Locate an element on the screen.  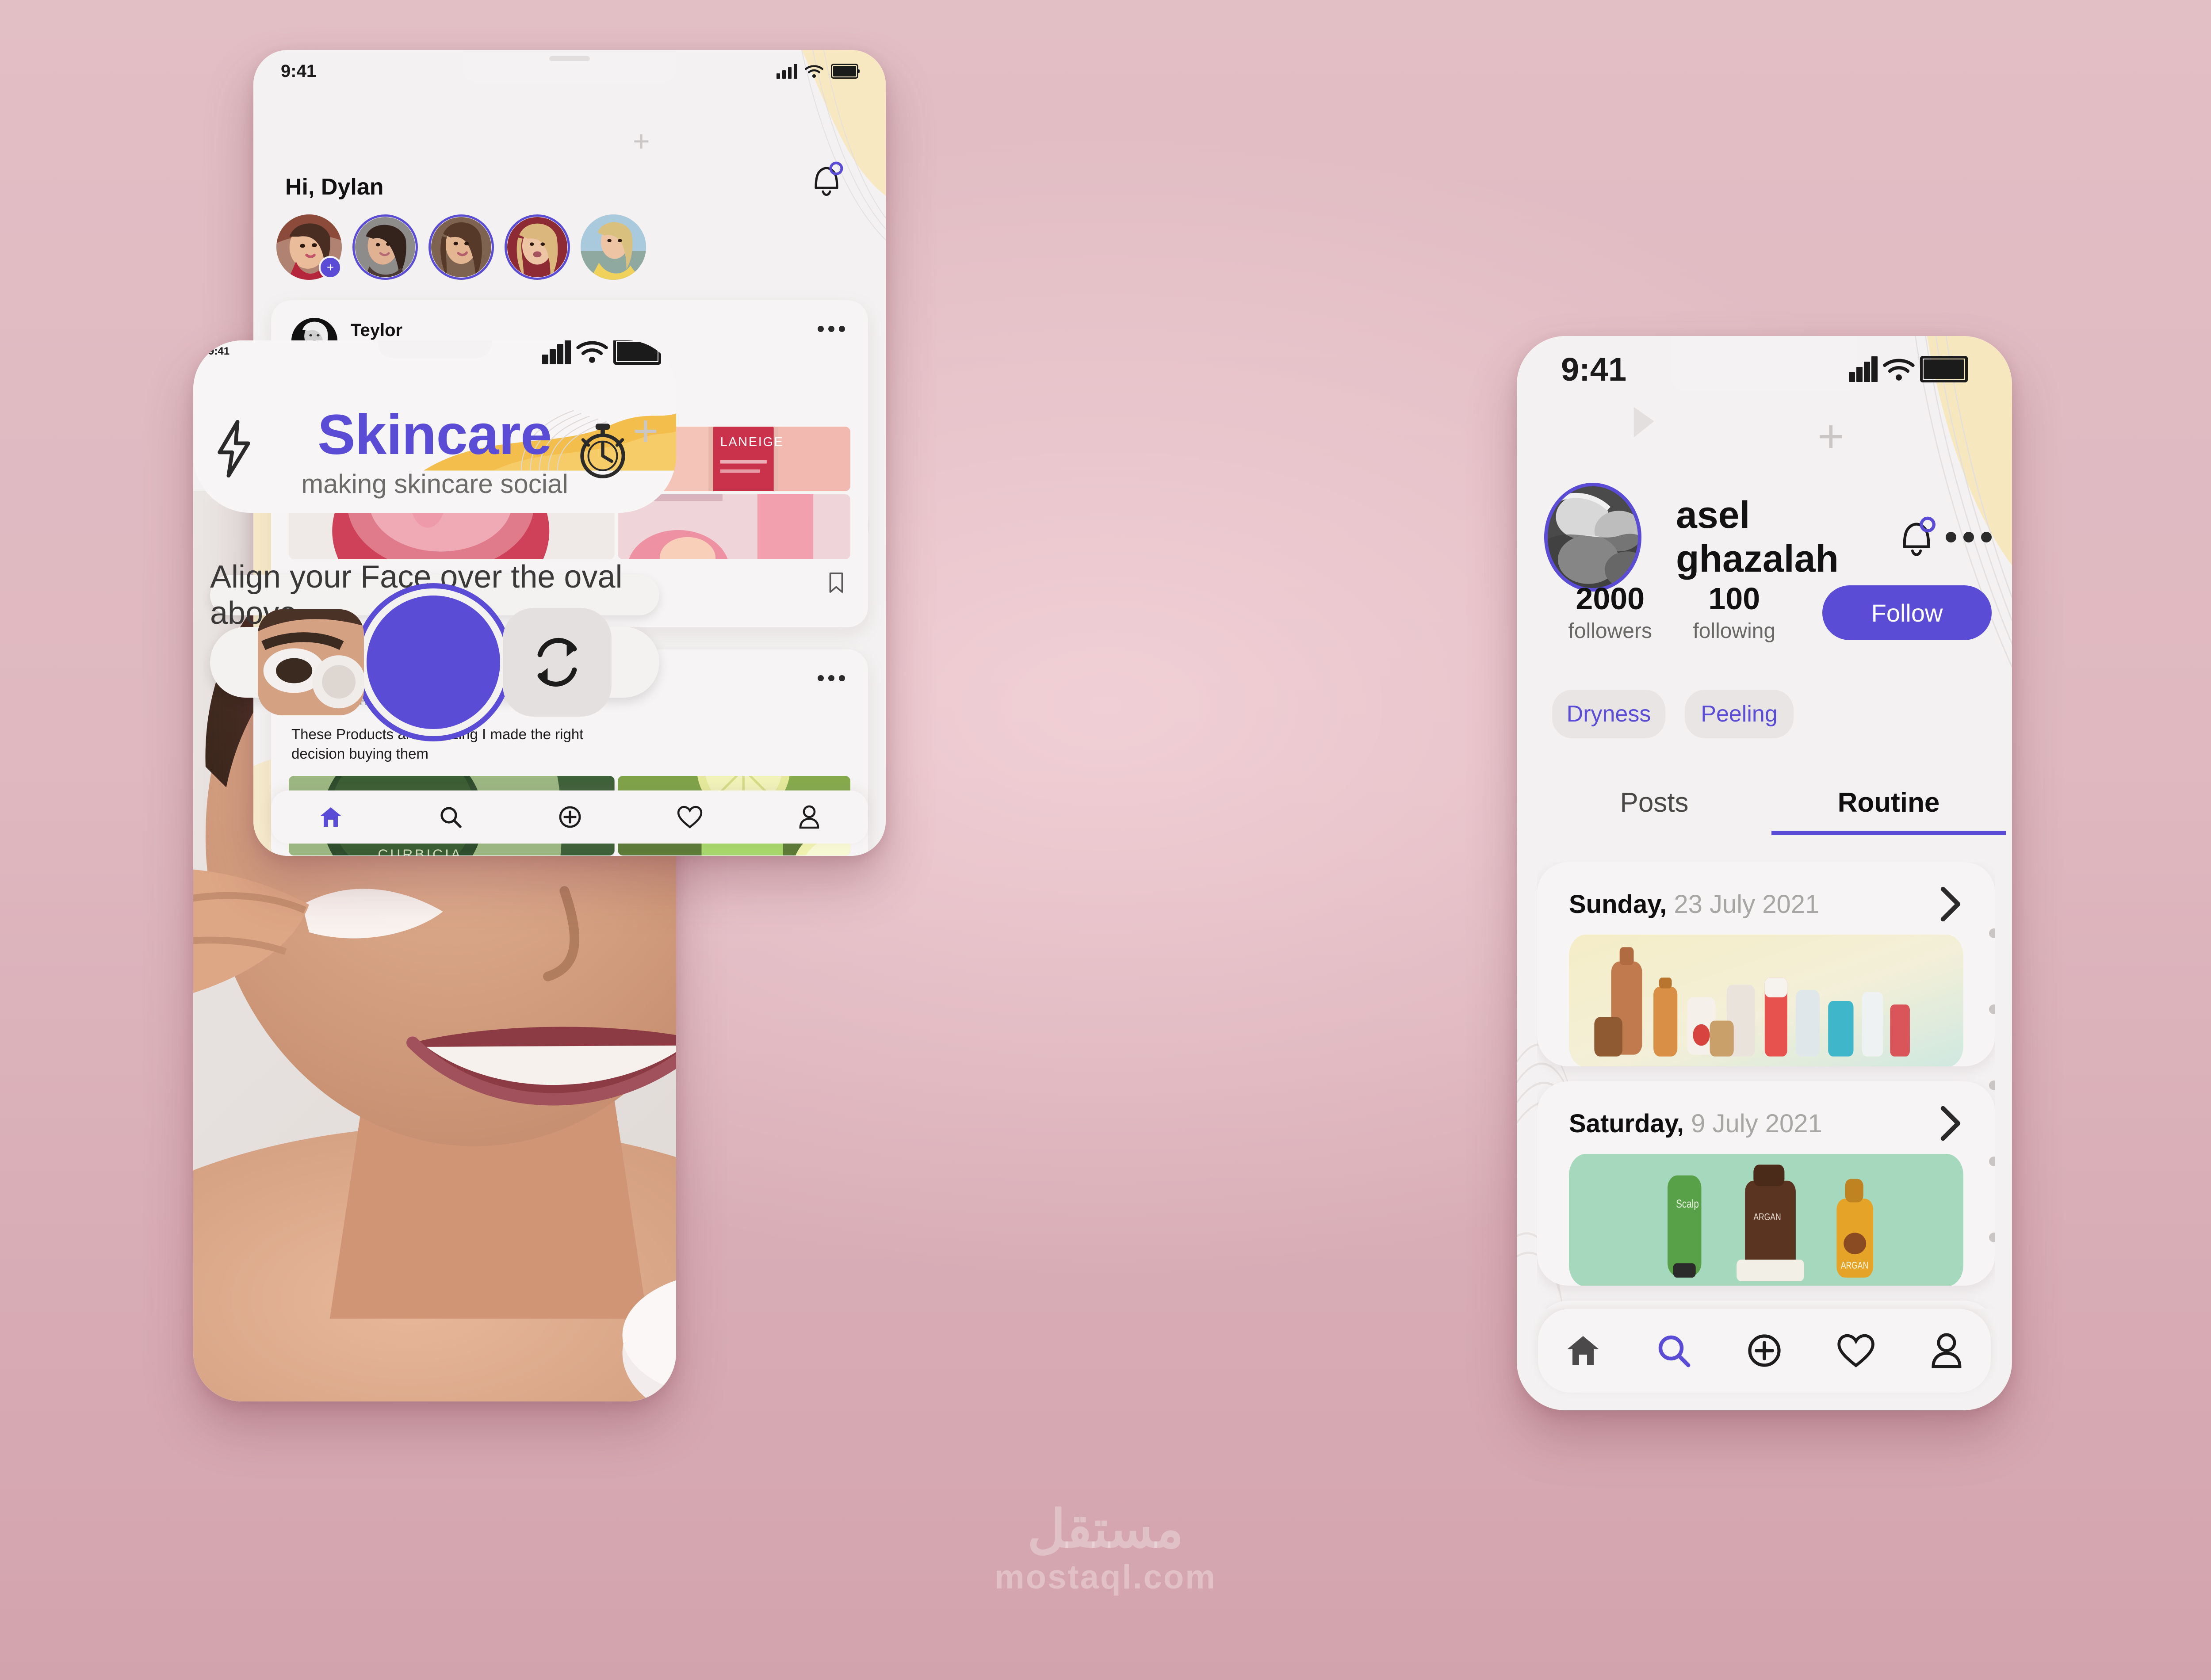
earpiece-speaker is located at coordinates (569, 58).